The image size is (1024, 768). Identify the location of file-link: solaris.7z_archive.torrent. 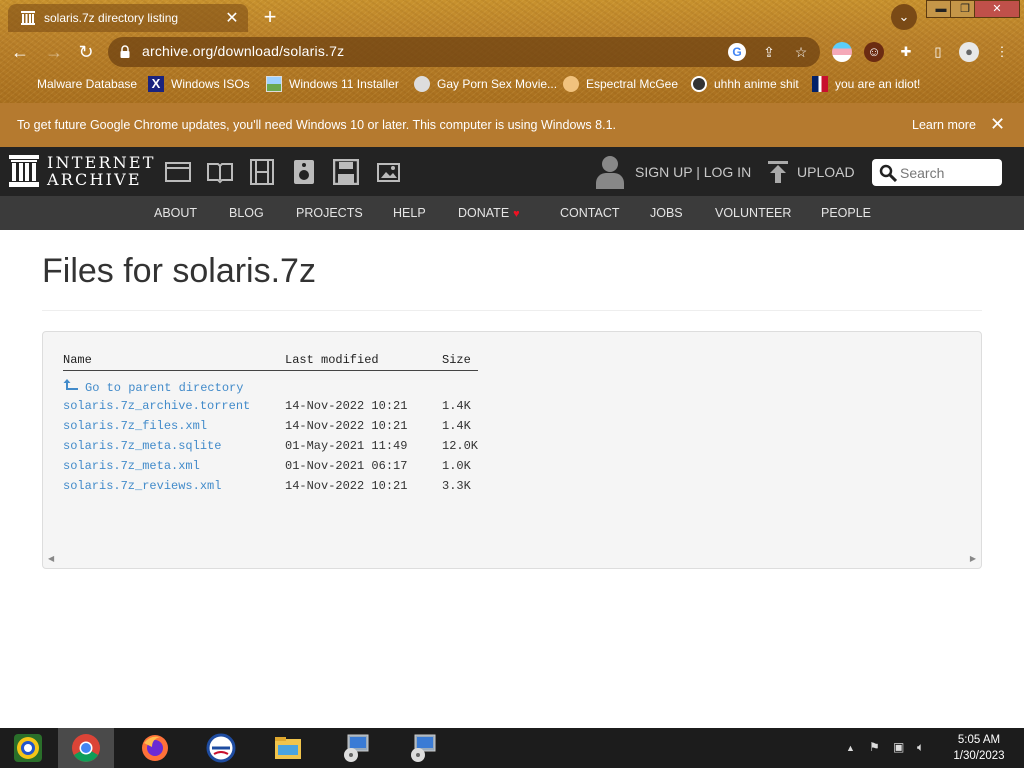
(156, 406).